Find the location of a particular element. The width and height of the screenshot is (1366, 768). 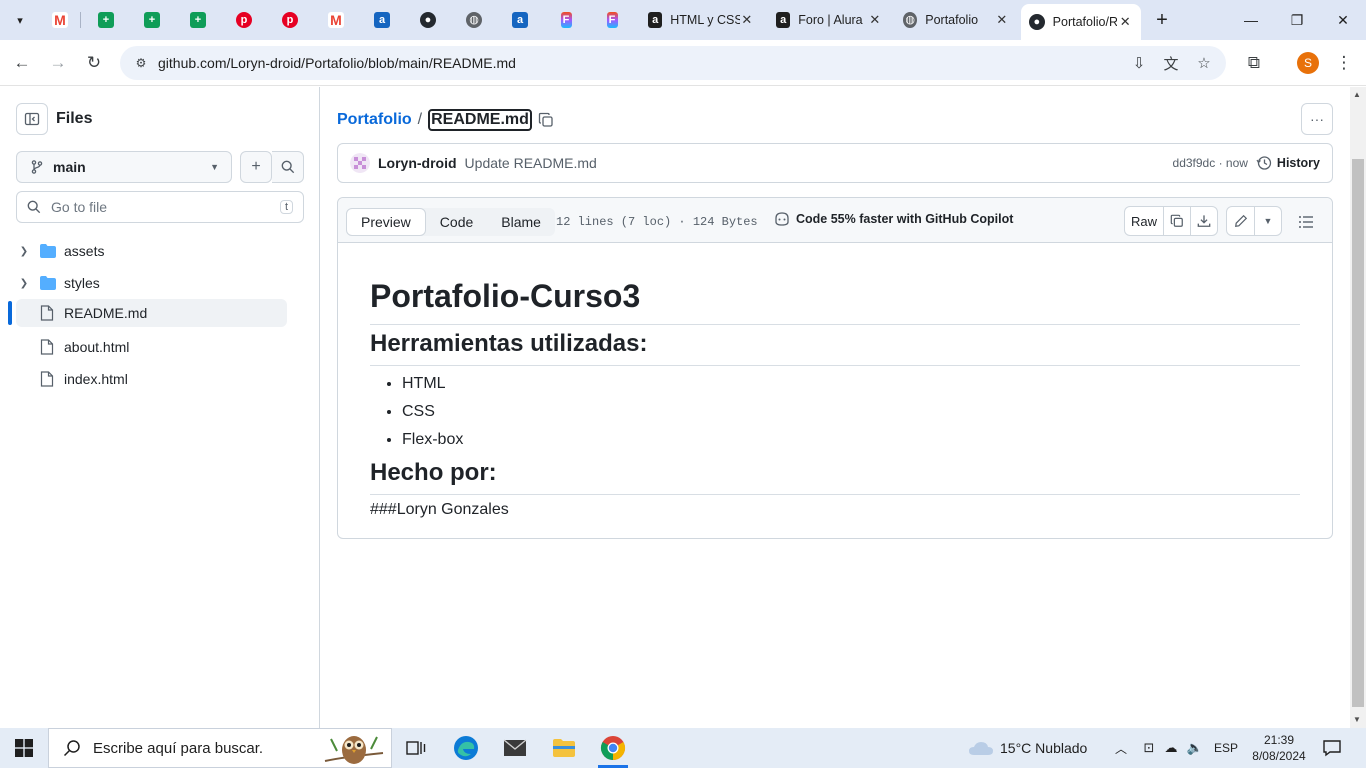

avatar is located at coordinates (360, 163).